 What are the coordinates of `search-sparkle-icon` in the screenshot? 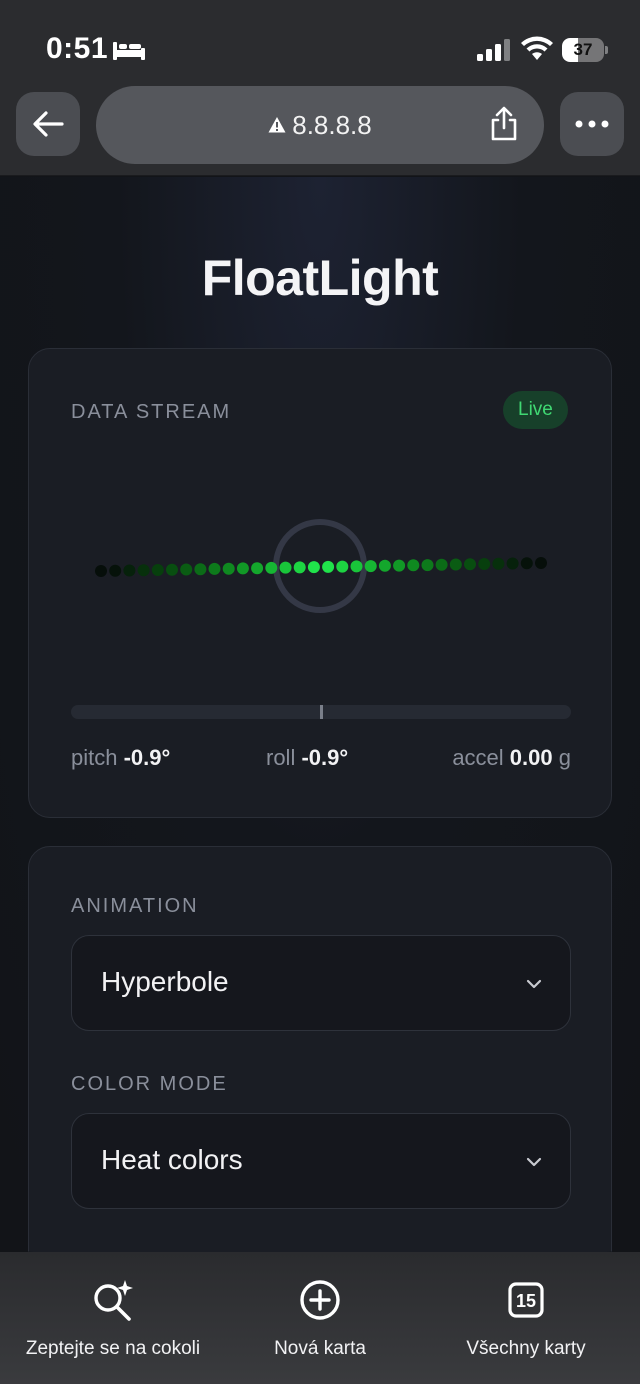 It's located at (113, 1300).